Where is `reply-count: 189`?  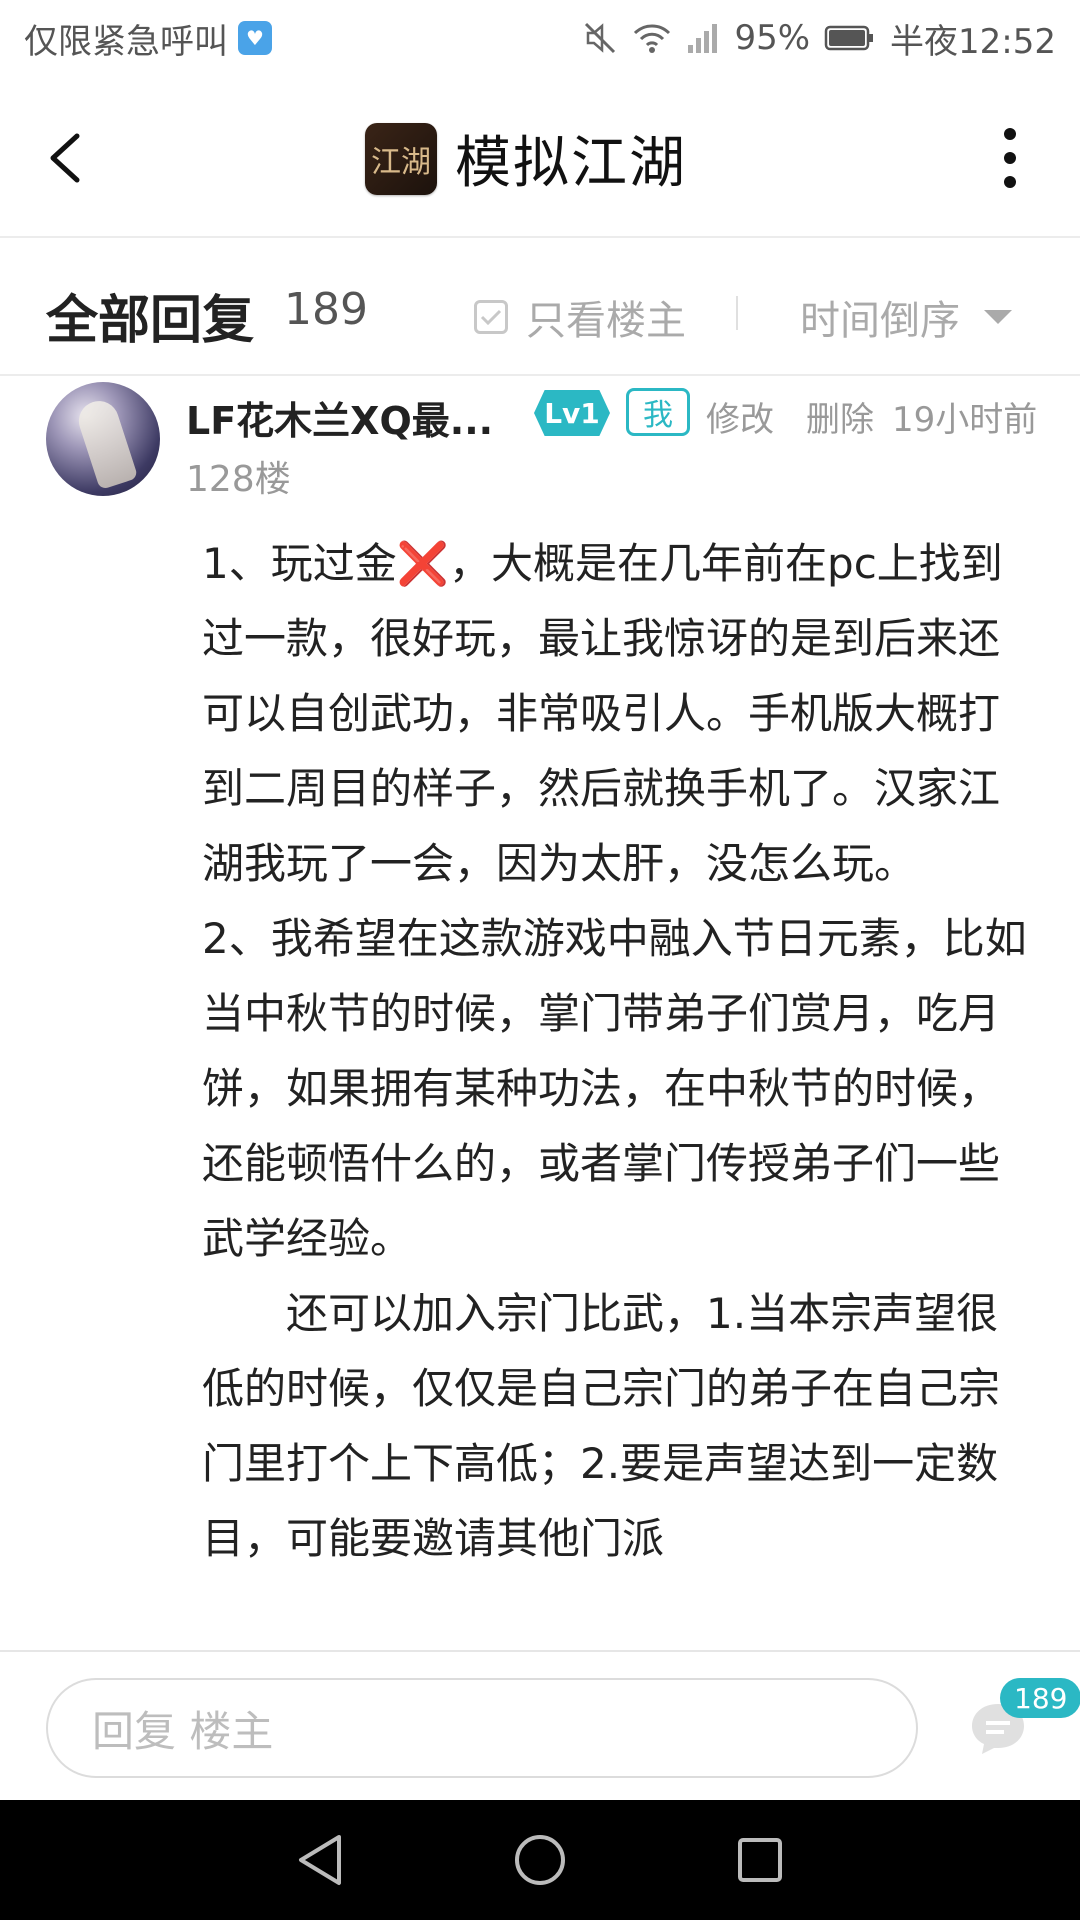
reply-count: 189 is located at coordinates (326, 309).